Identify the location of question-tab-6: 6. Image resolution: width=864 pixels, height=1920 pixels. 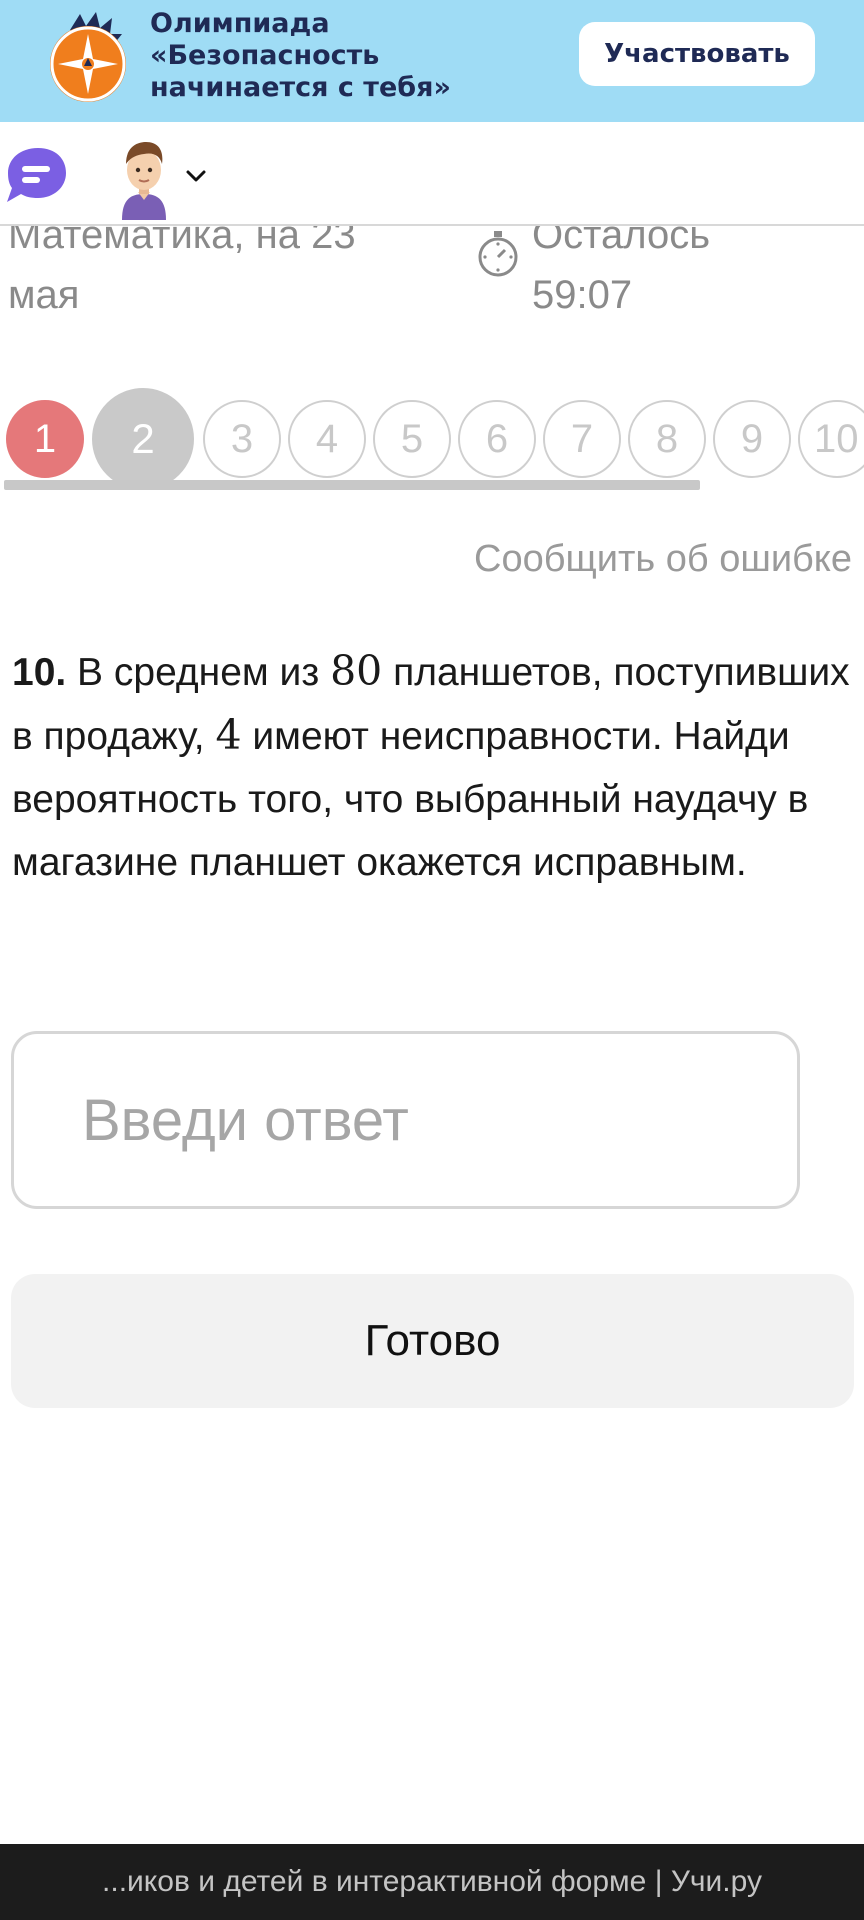
(497, 439).